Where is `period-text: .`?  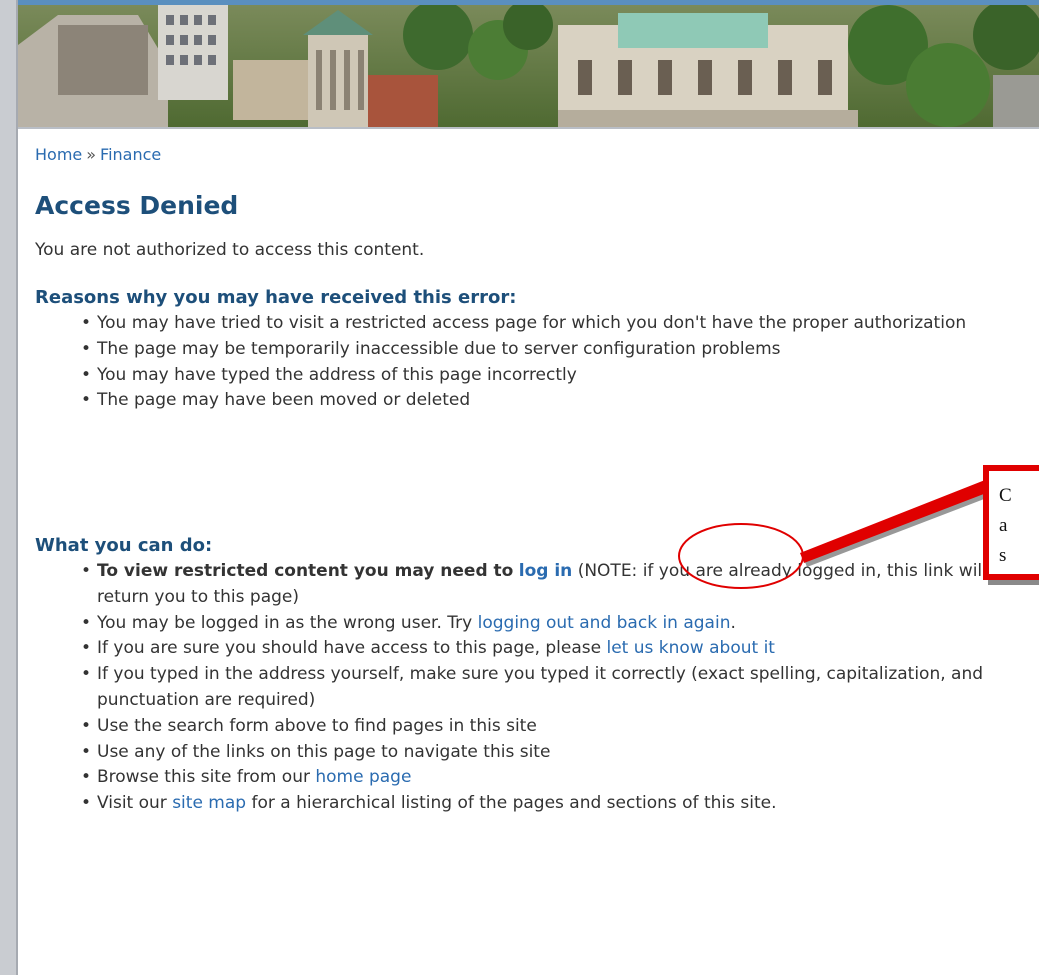
period-text: . is located at coordinates (733, 622).